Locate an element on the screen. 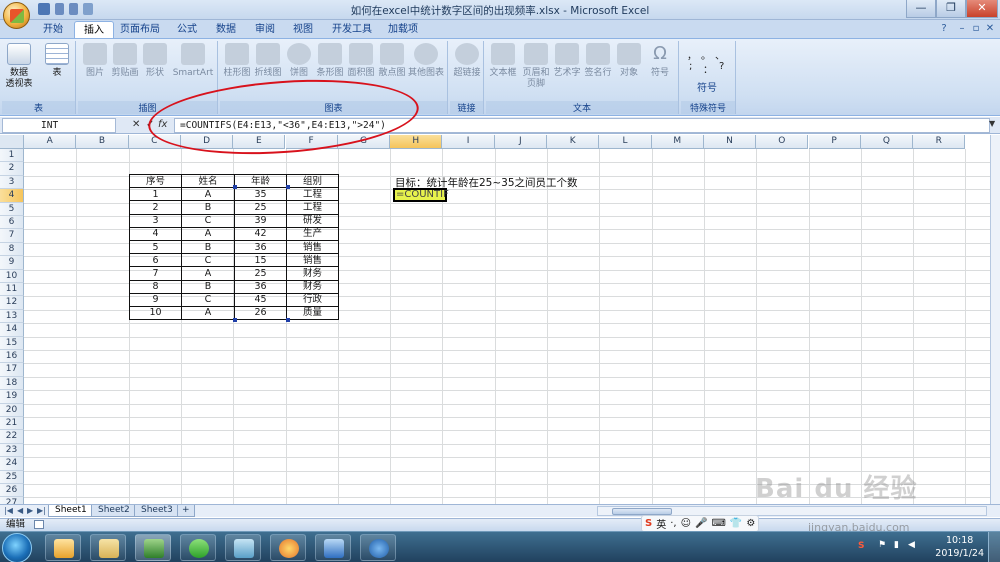 Image resolution: width=1000 pixels, height=562 pixels. cancel-formula-button: ✕ is located at coordinates (136, 125).